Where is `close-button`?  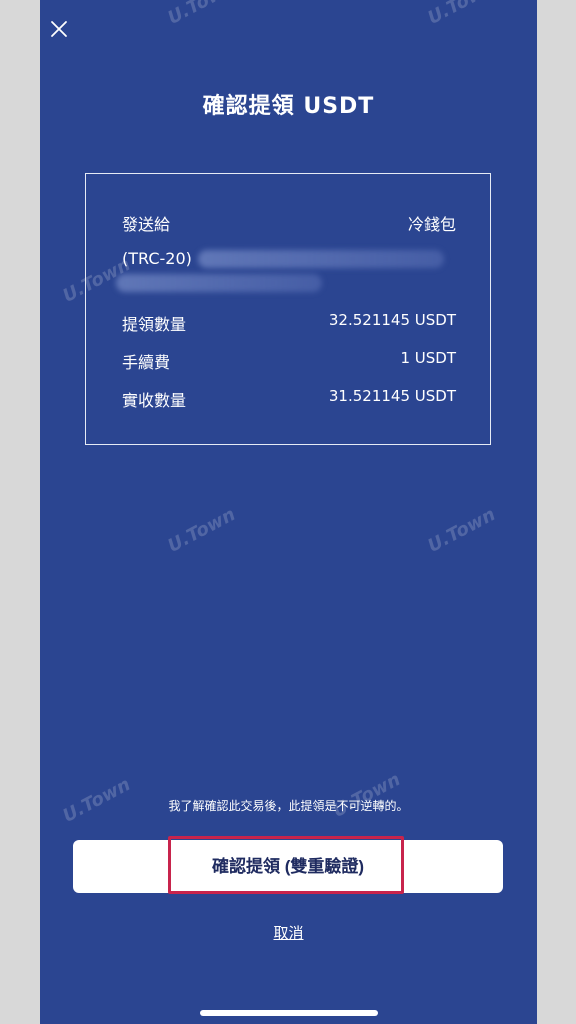 close-button is located at coordinates (59, 29).